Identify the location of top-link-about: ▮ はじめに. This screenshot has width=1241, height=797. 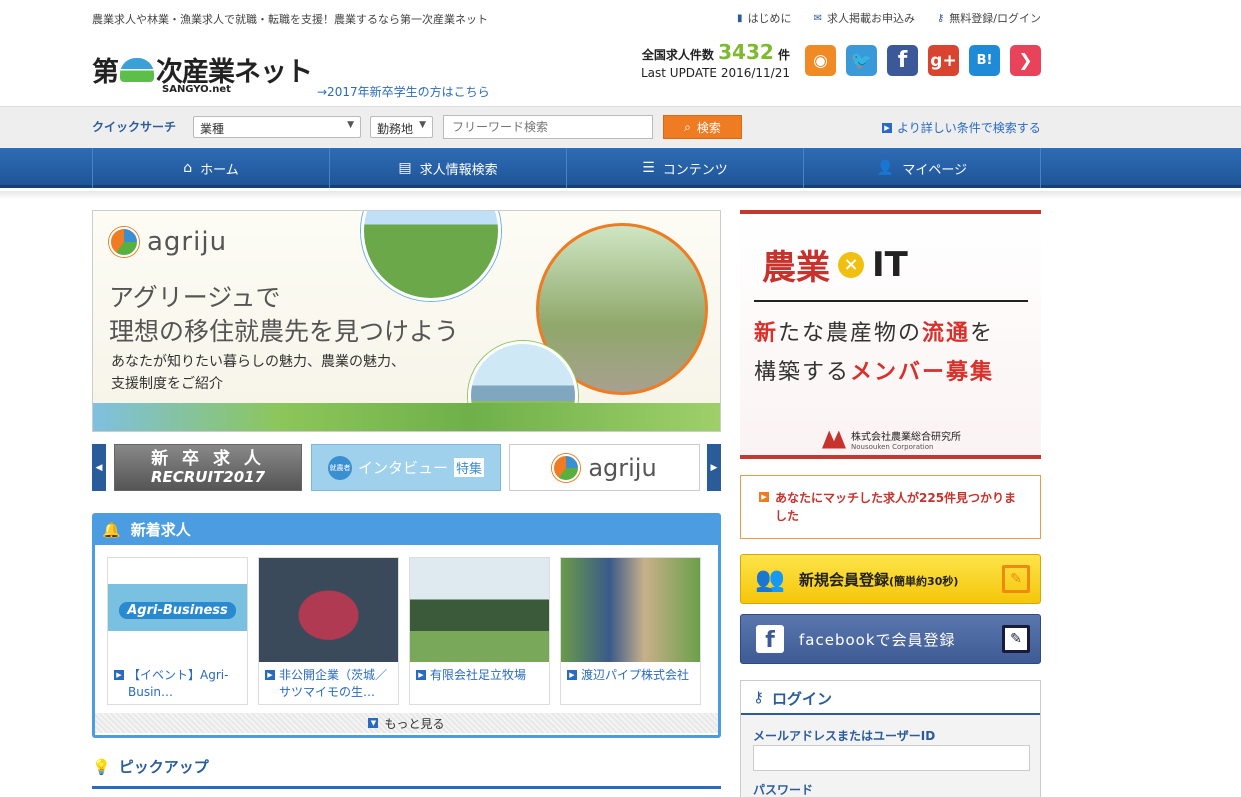
(764, 18).